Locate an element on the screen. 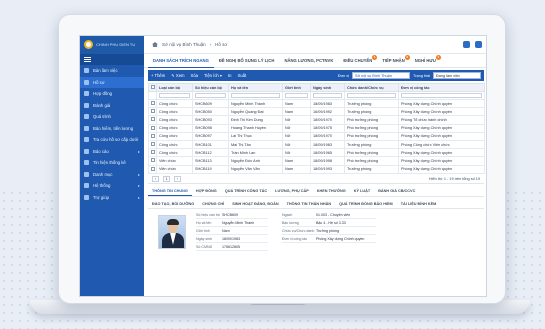 The image size is (545, 329). tab: NÂNG LƯƠNG, PCTNVK is located at coordinates (308, 61).